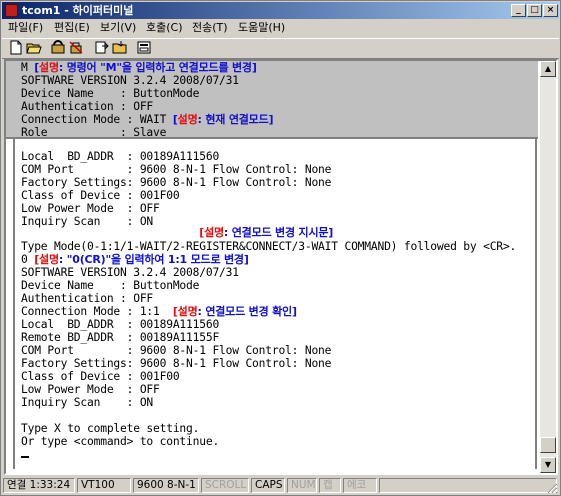 Image resolution: width=561 pixels, height=496 pixels. What do you see at coordinates (120, 337) in the screenshot?
I see `terminal-line: Remote BD_ADDR : 00189A11155F` at bounding box center [120, 337].